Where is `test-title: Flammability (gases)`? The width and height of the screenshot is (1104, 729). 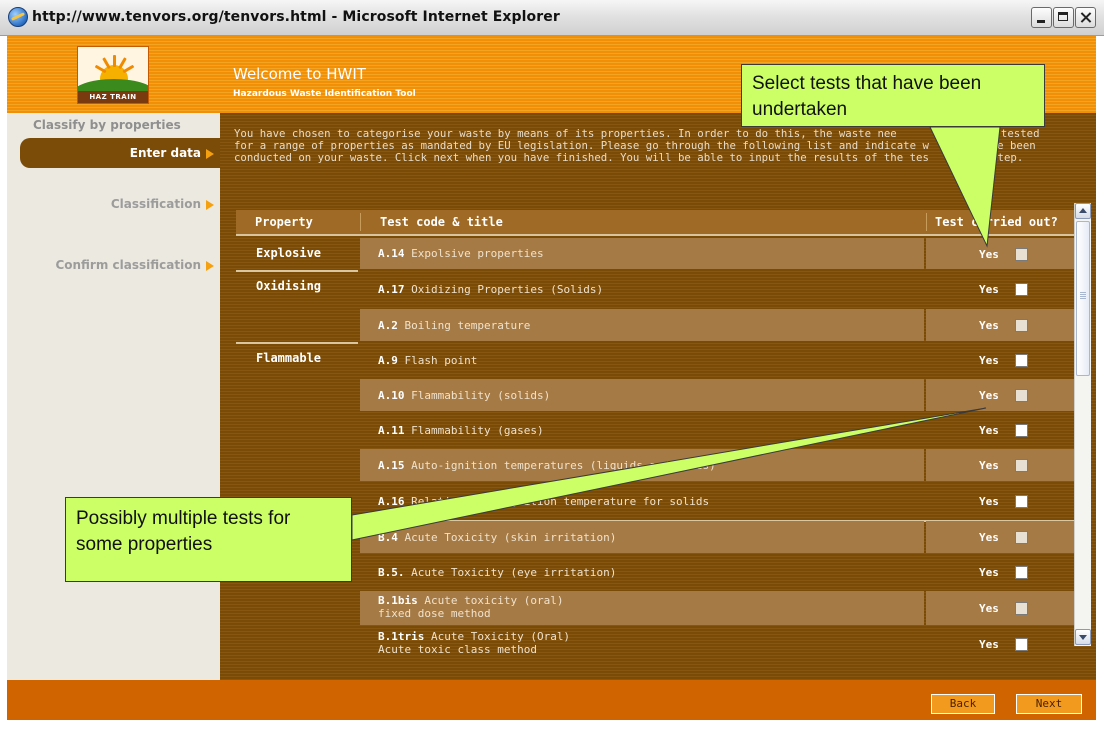
test-title: Flammability (gases) is located at coordinates (477, 430).